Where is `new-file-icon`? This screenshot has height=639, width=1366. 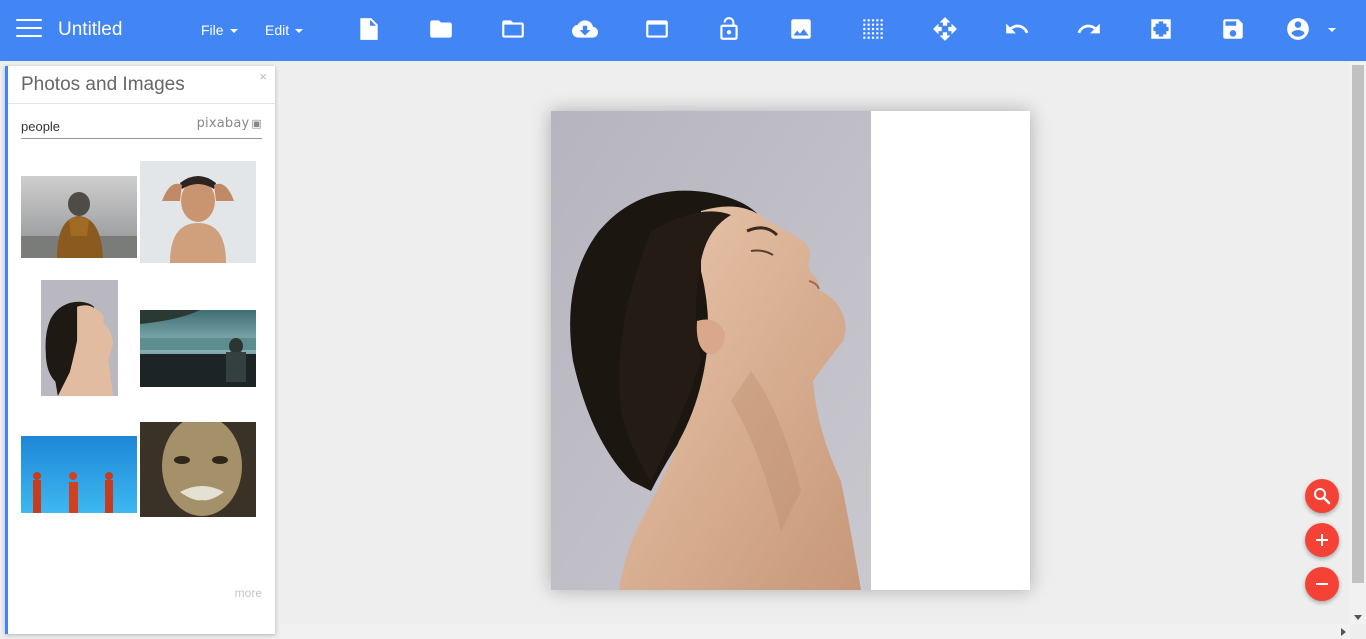 new-file-icon is located at coordinates (369, 29).